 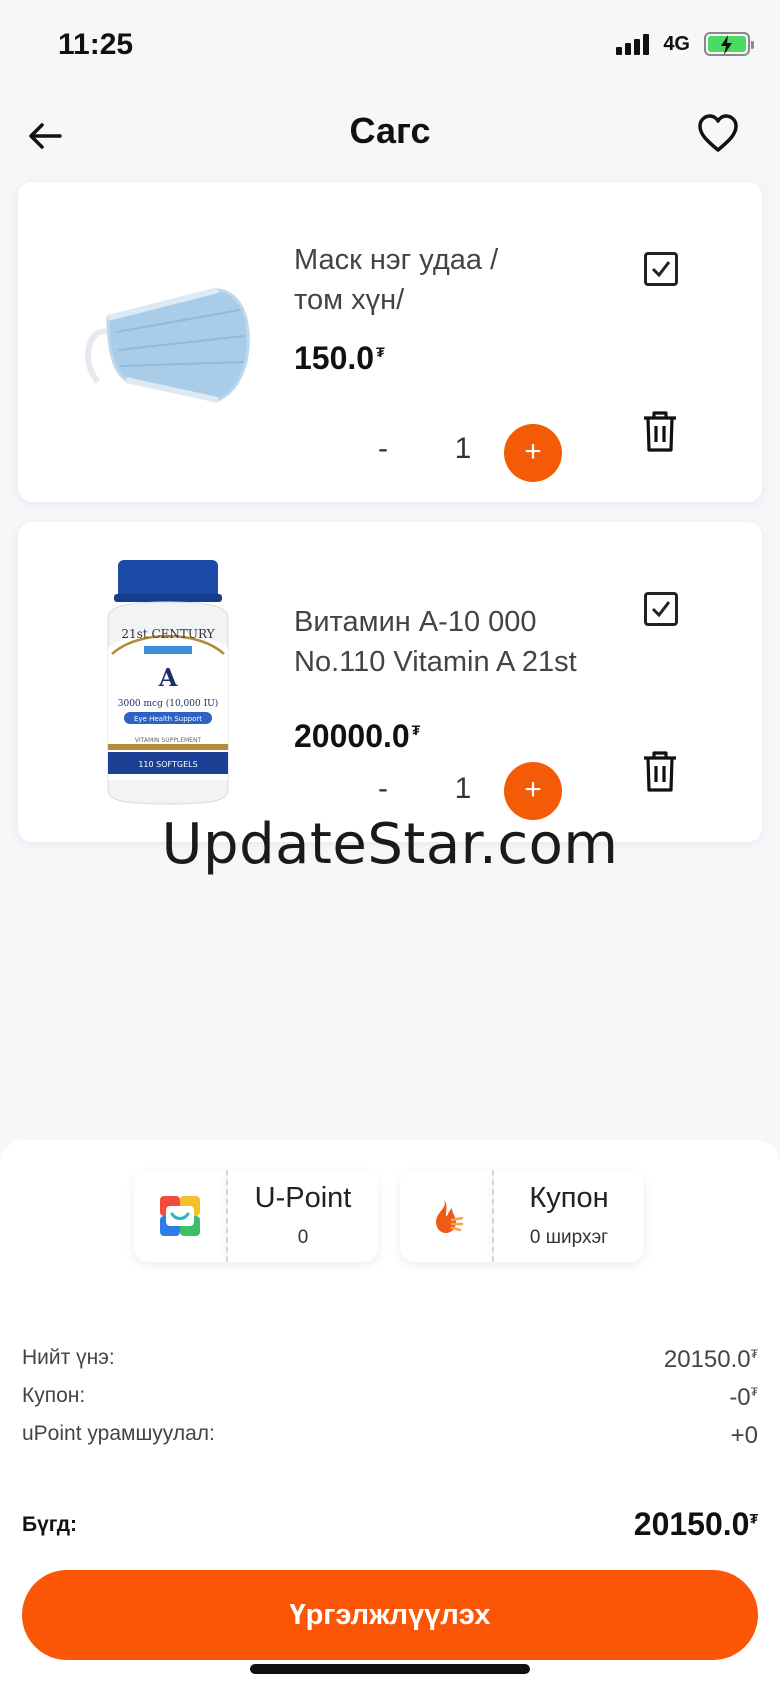 I want to click on upoint-card: U-Point 0, so click(x=256, y=1216).